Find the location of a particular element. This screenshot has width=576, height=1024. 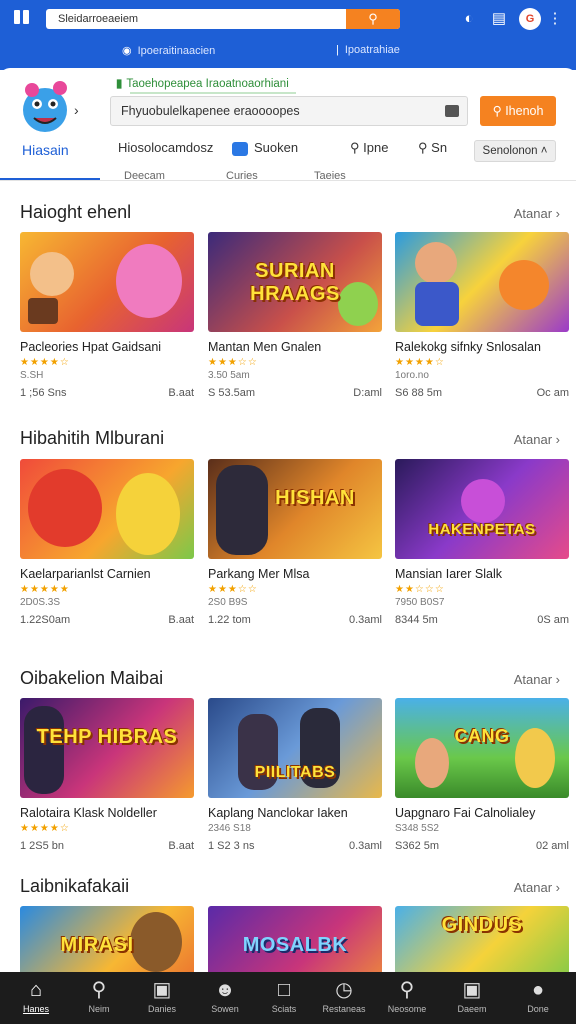

user-icon: ☻ is located at coordinates (225, 990).